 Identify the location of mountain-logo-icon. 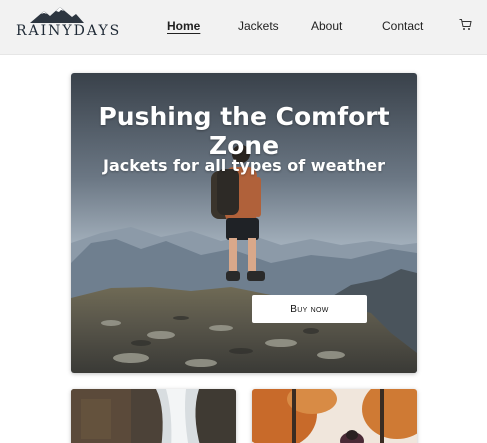
(57, 15).